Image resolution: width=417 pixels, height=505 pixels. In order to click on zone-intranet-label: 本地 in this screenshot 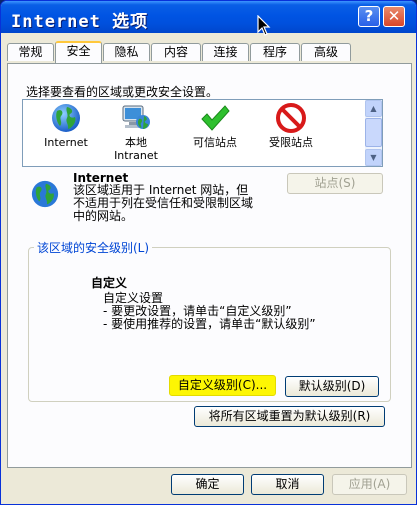, I will do `click(136, 142)`.